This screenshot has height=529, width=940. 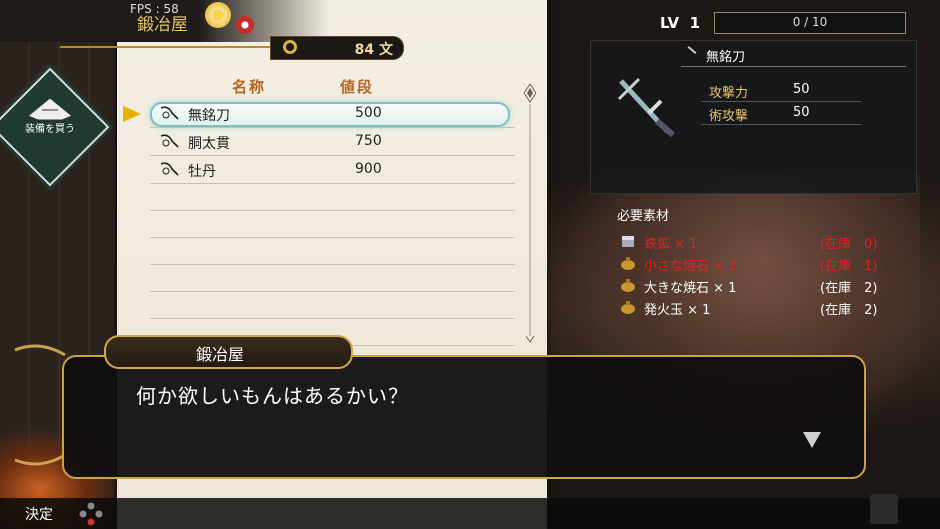 What do you see at coordinates (801, 89) in the screenshot?
I see `stat-value-attack: 50` at bounding box center [801, 89].